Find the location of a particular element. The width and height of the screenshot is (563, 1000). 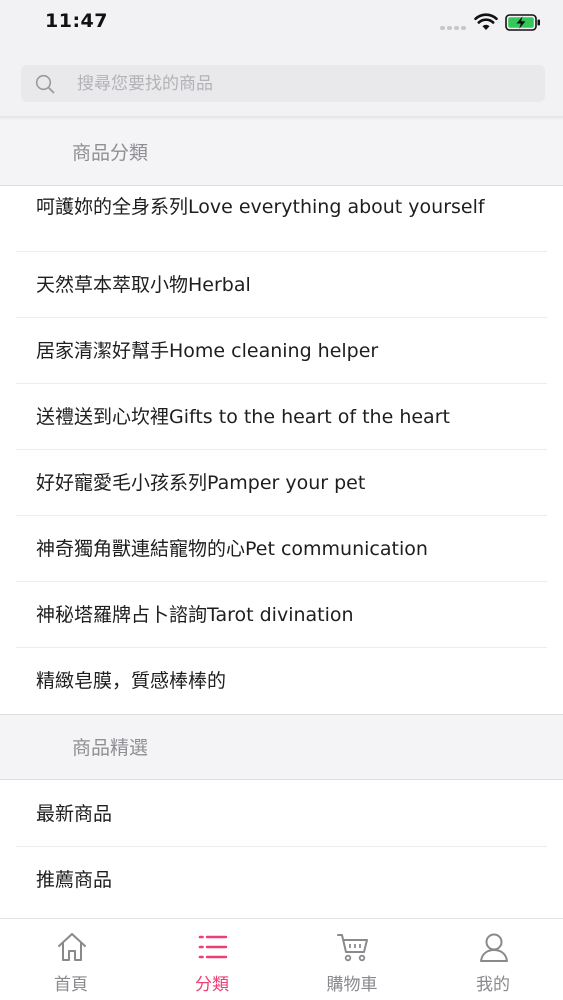

category-item-label: 神秘塔羅牌占卜諮詢Tarot divination is located at coordinates (195, 615).